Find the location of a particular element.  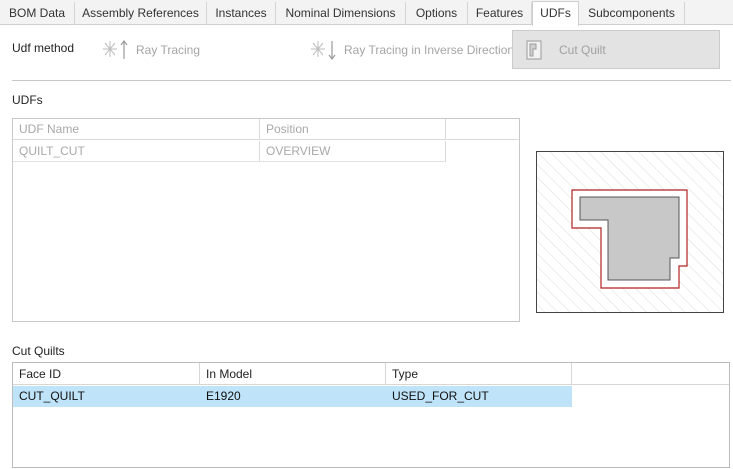

column-header-in-model: In Model is located at coordinates (293, 374).